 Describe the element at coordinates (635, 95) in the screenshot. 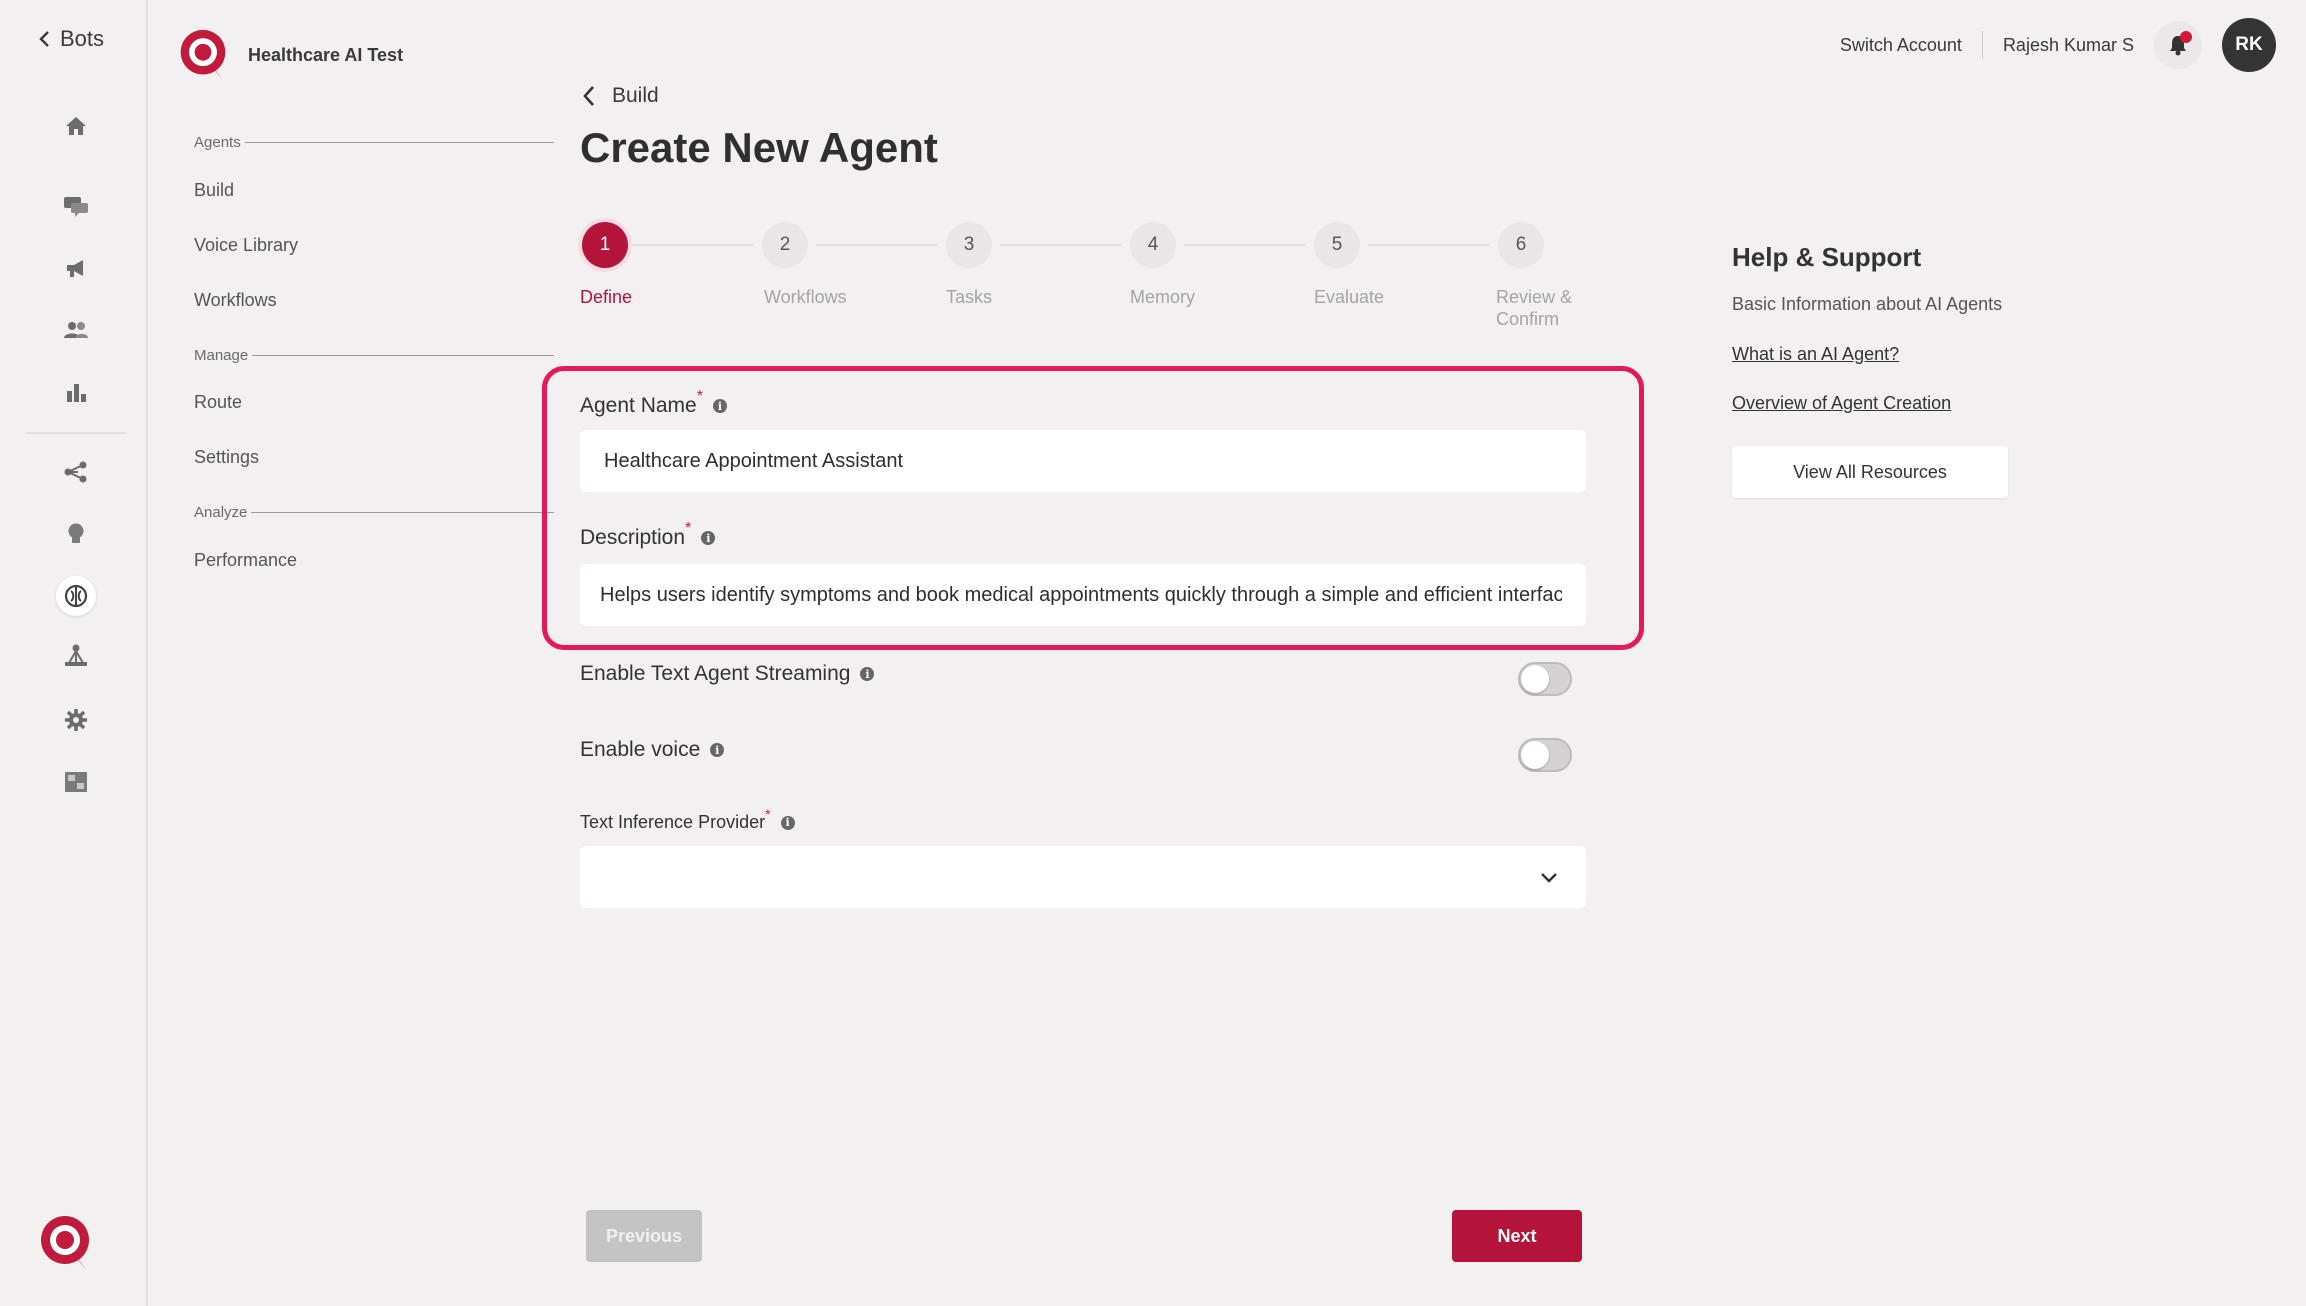

I see `breadcrumb-label: Build` at that location.